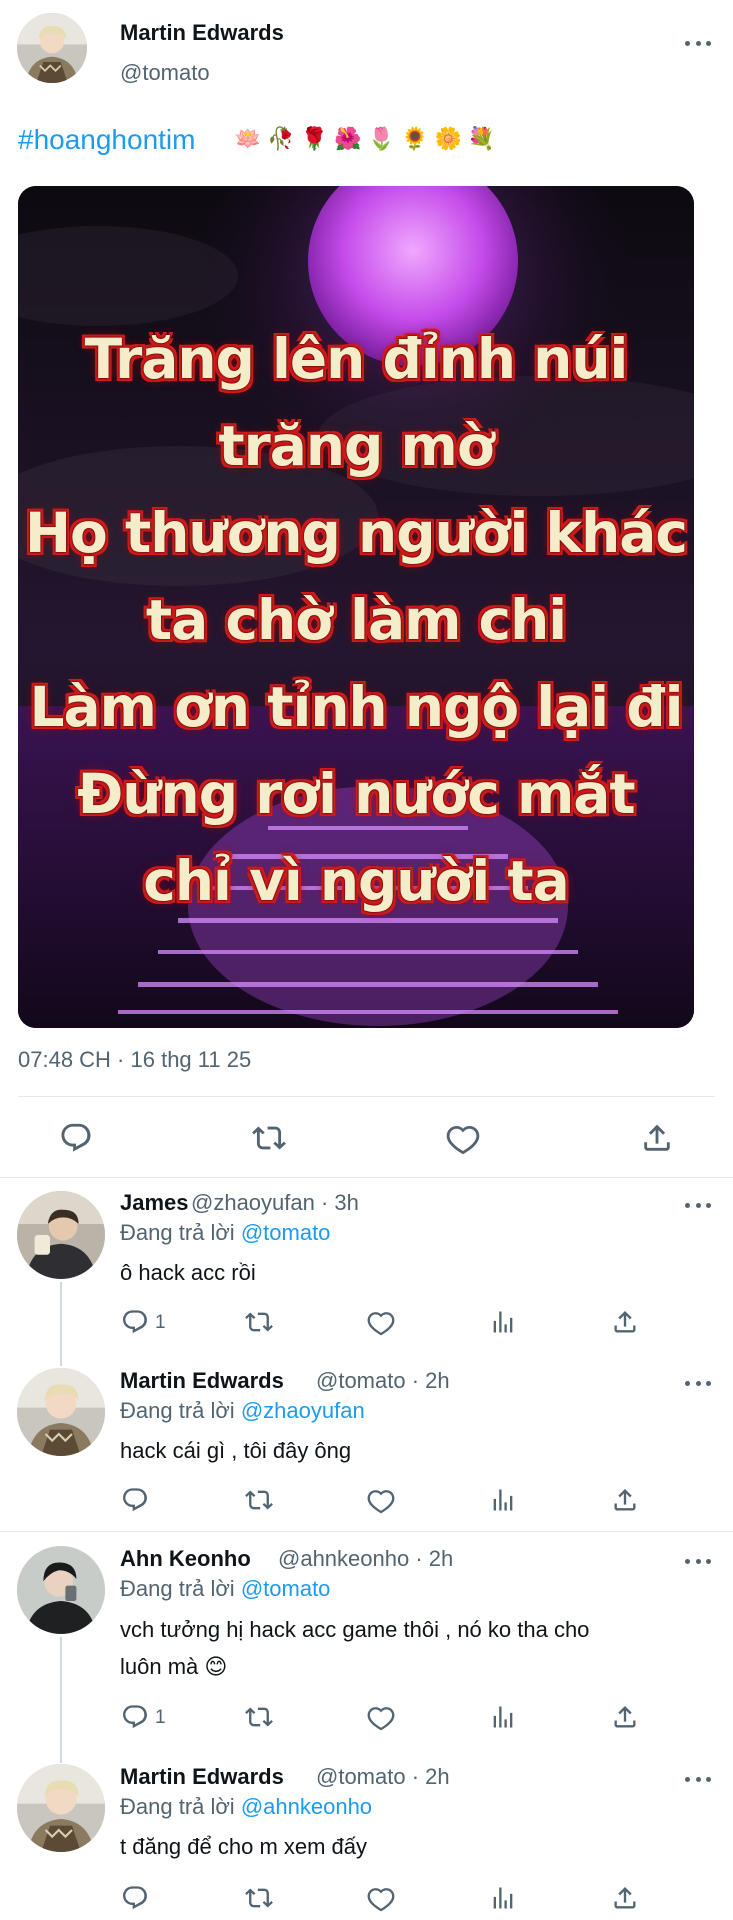 Image resolution: width=733 pixels, height=1920 pixels. I want to click on reply-text: t đăng để cho m xem đấy, so click(244, 1846).